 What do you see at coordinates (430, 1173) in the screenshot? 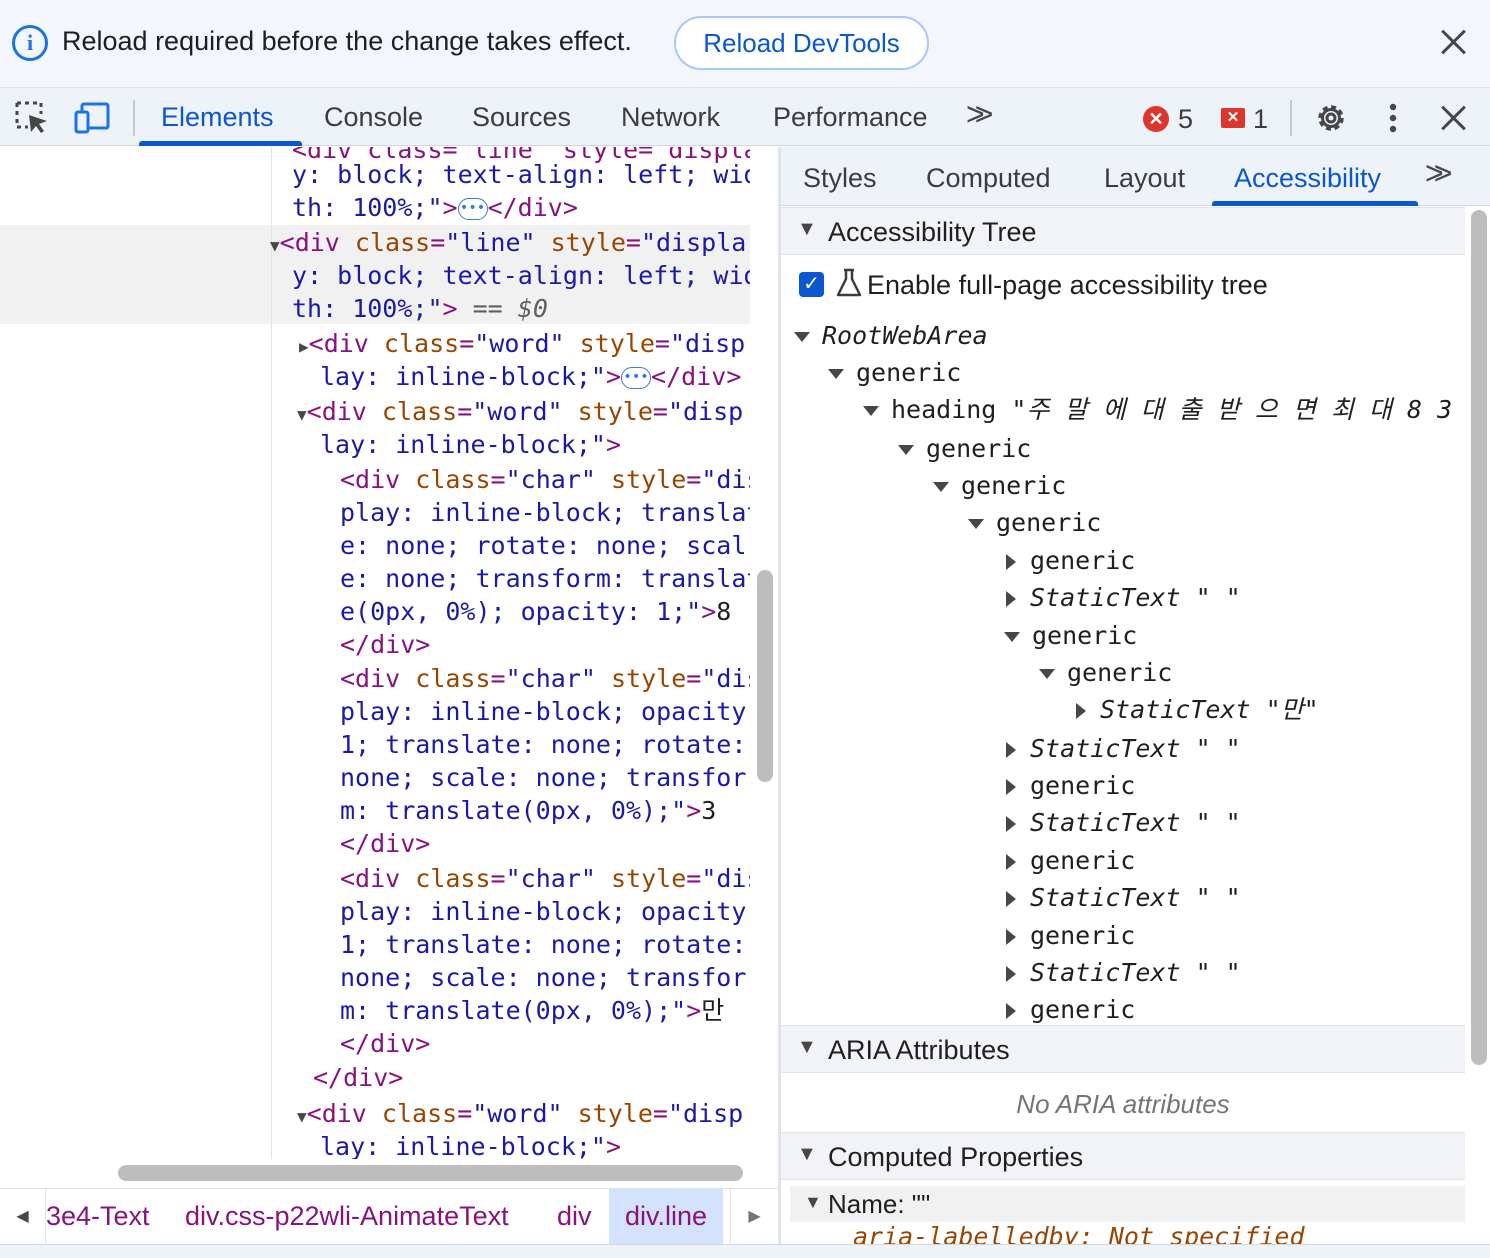
I see `elements-horizontal-scrollbar` at bounding box center [430, 1173].